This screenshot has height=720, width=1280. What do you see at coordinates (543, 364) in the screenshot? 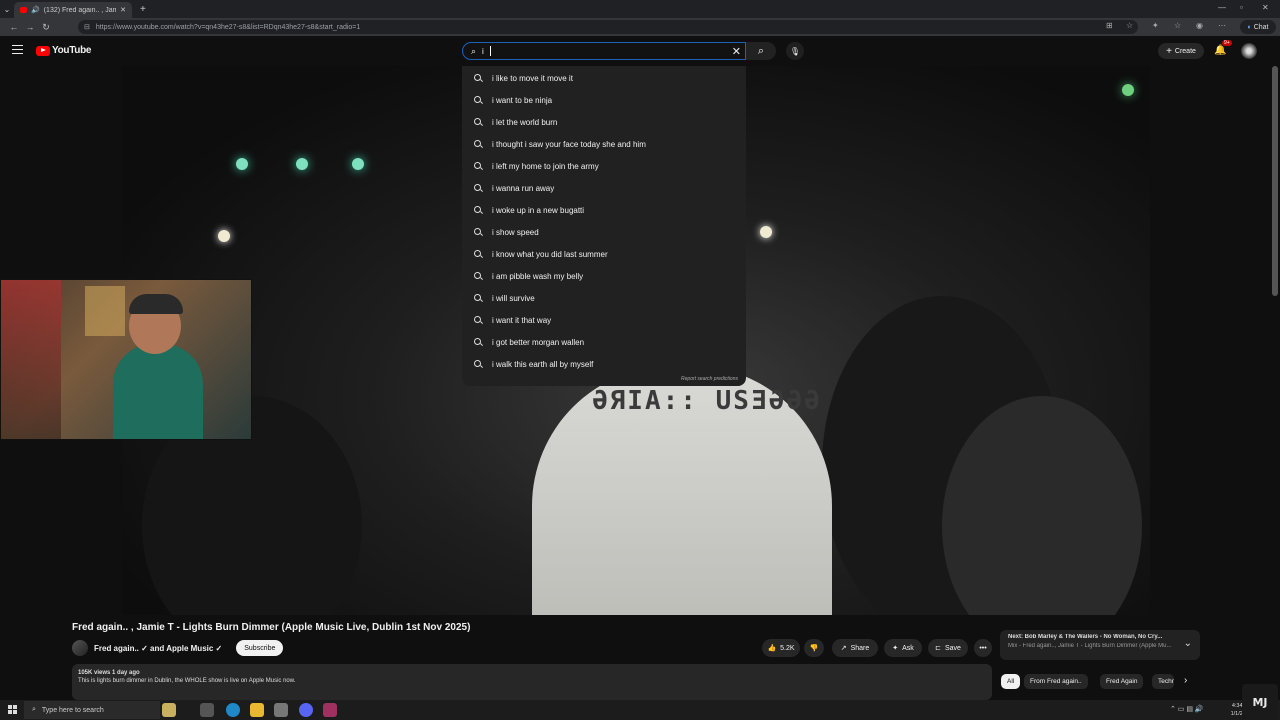
I see `suggestion-text: i walk this earth all by myself` at bounding box center [543, 364].